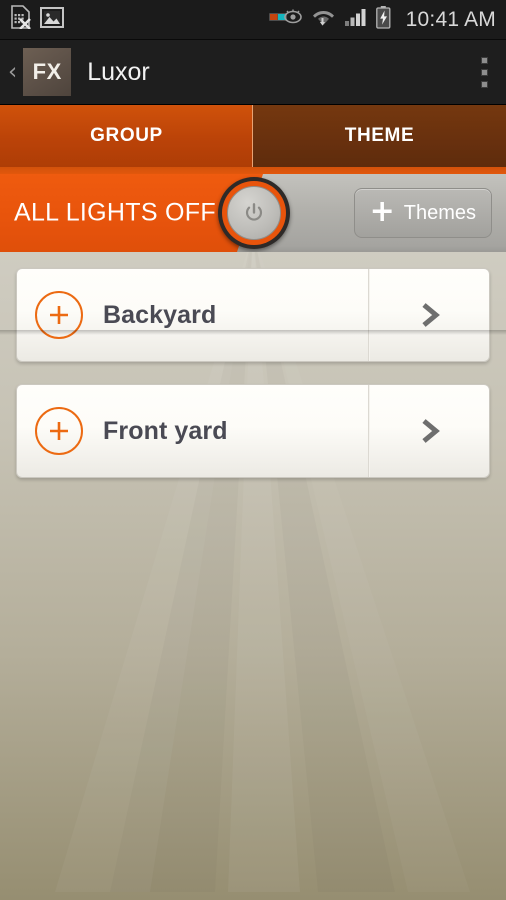 The height and width of the screenshot is (900, 506). I want to click on battery-charging-icon, so click(383, 19).